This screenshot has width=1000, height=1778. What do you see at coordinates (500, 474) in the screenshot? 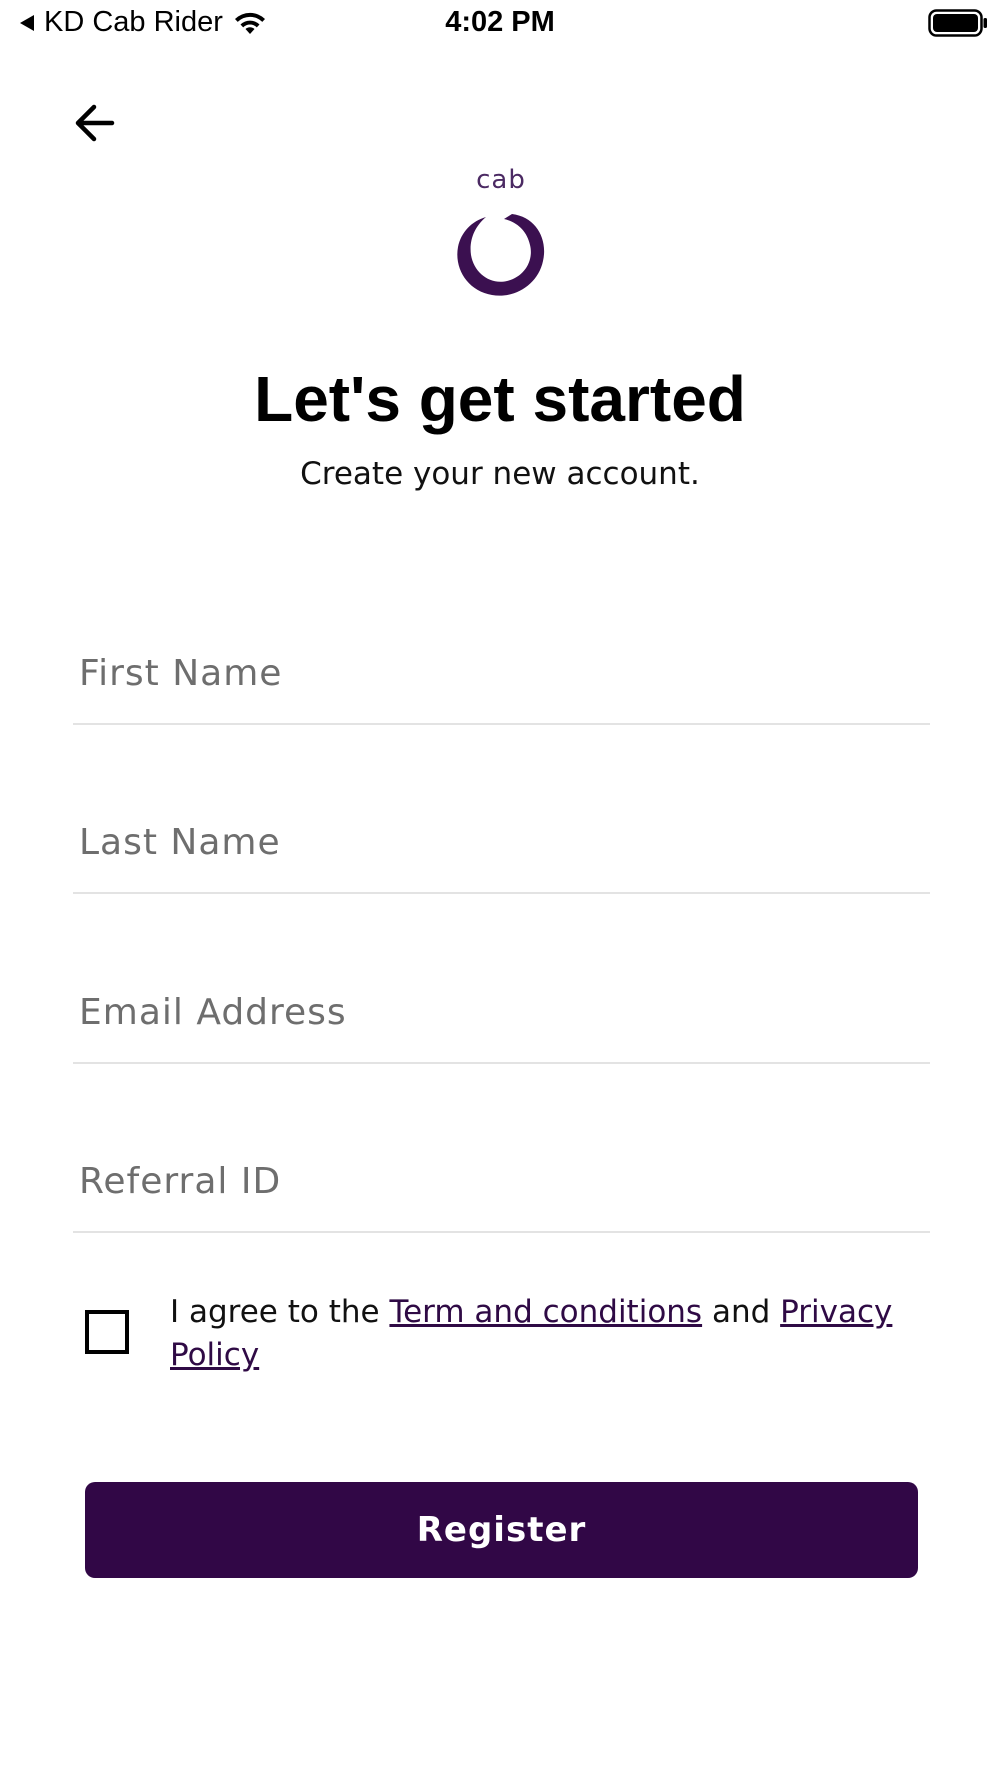
I see `page-subtitle: Create your new account.` at bounding box center [500, 474].